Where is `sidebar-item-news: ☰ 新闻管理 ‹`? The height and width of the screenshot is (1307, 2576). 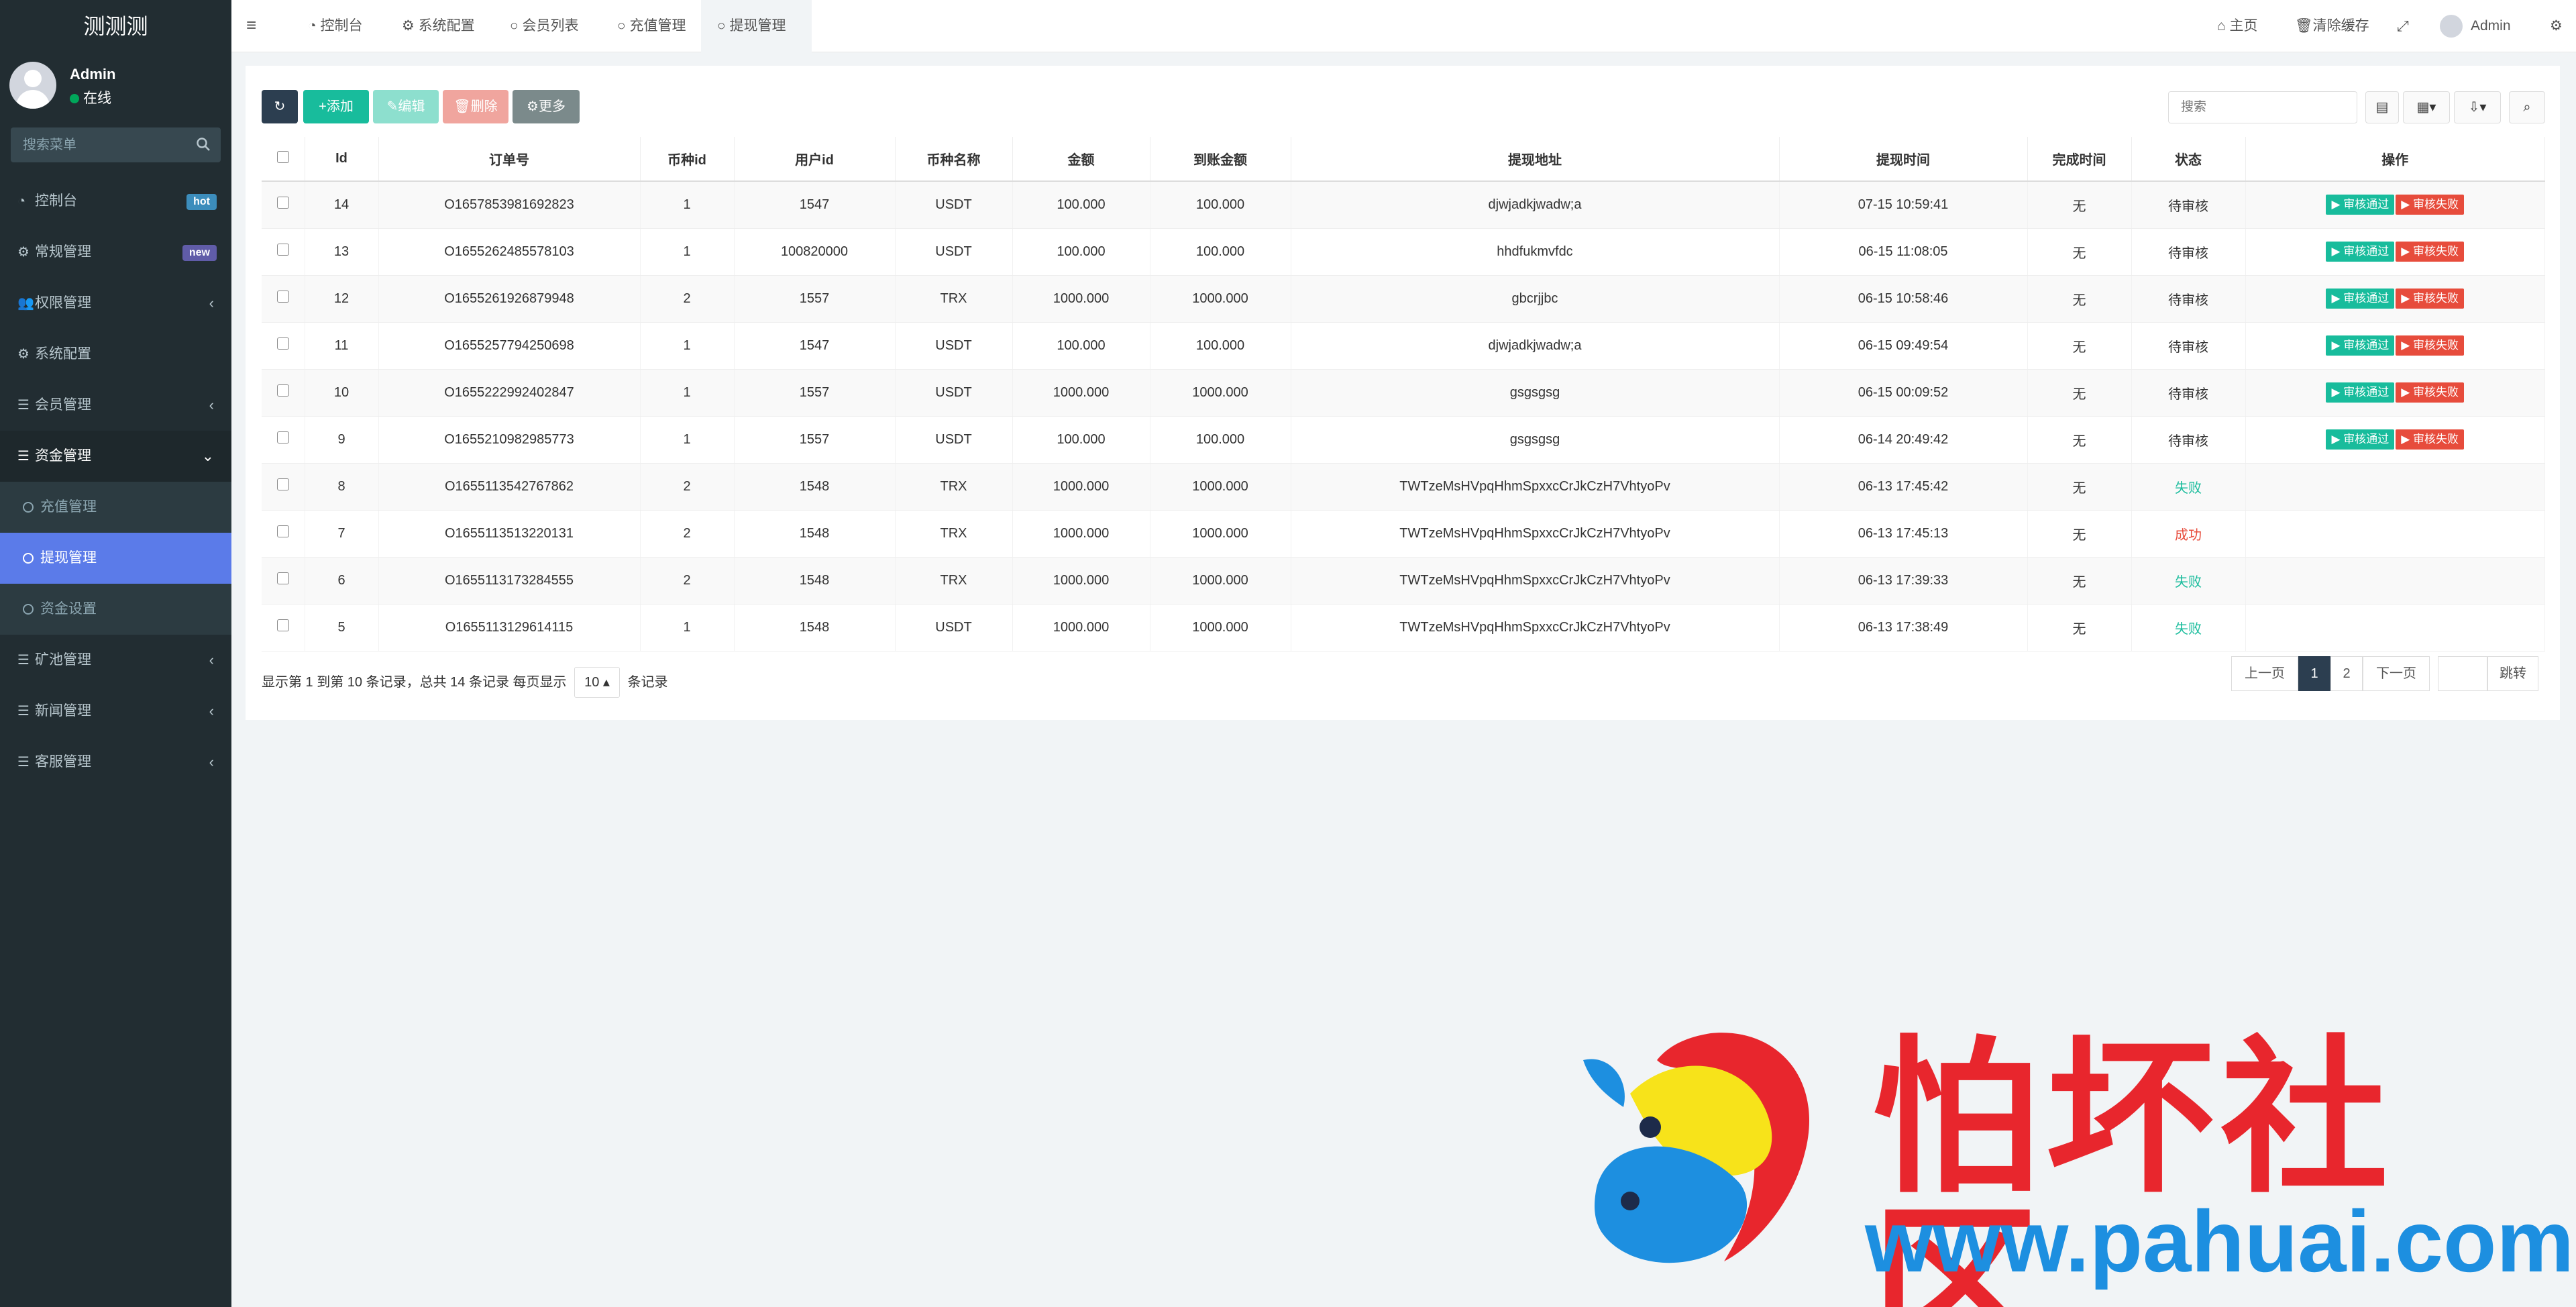 sidebar-item-news: ☰ 新闻管理 ‹ is located at coordinates (115, 711).